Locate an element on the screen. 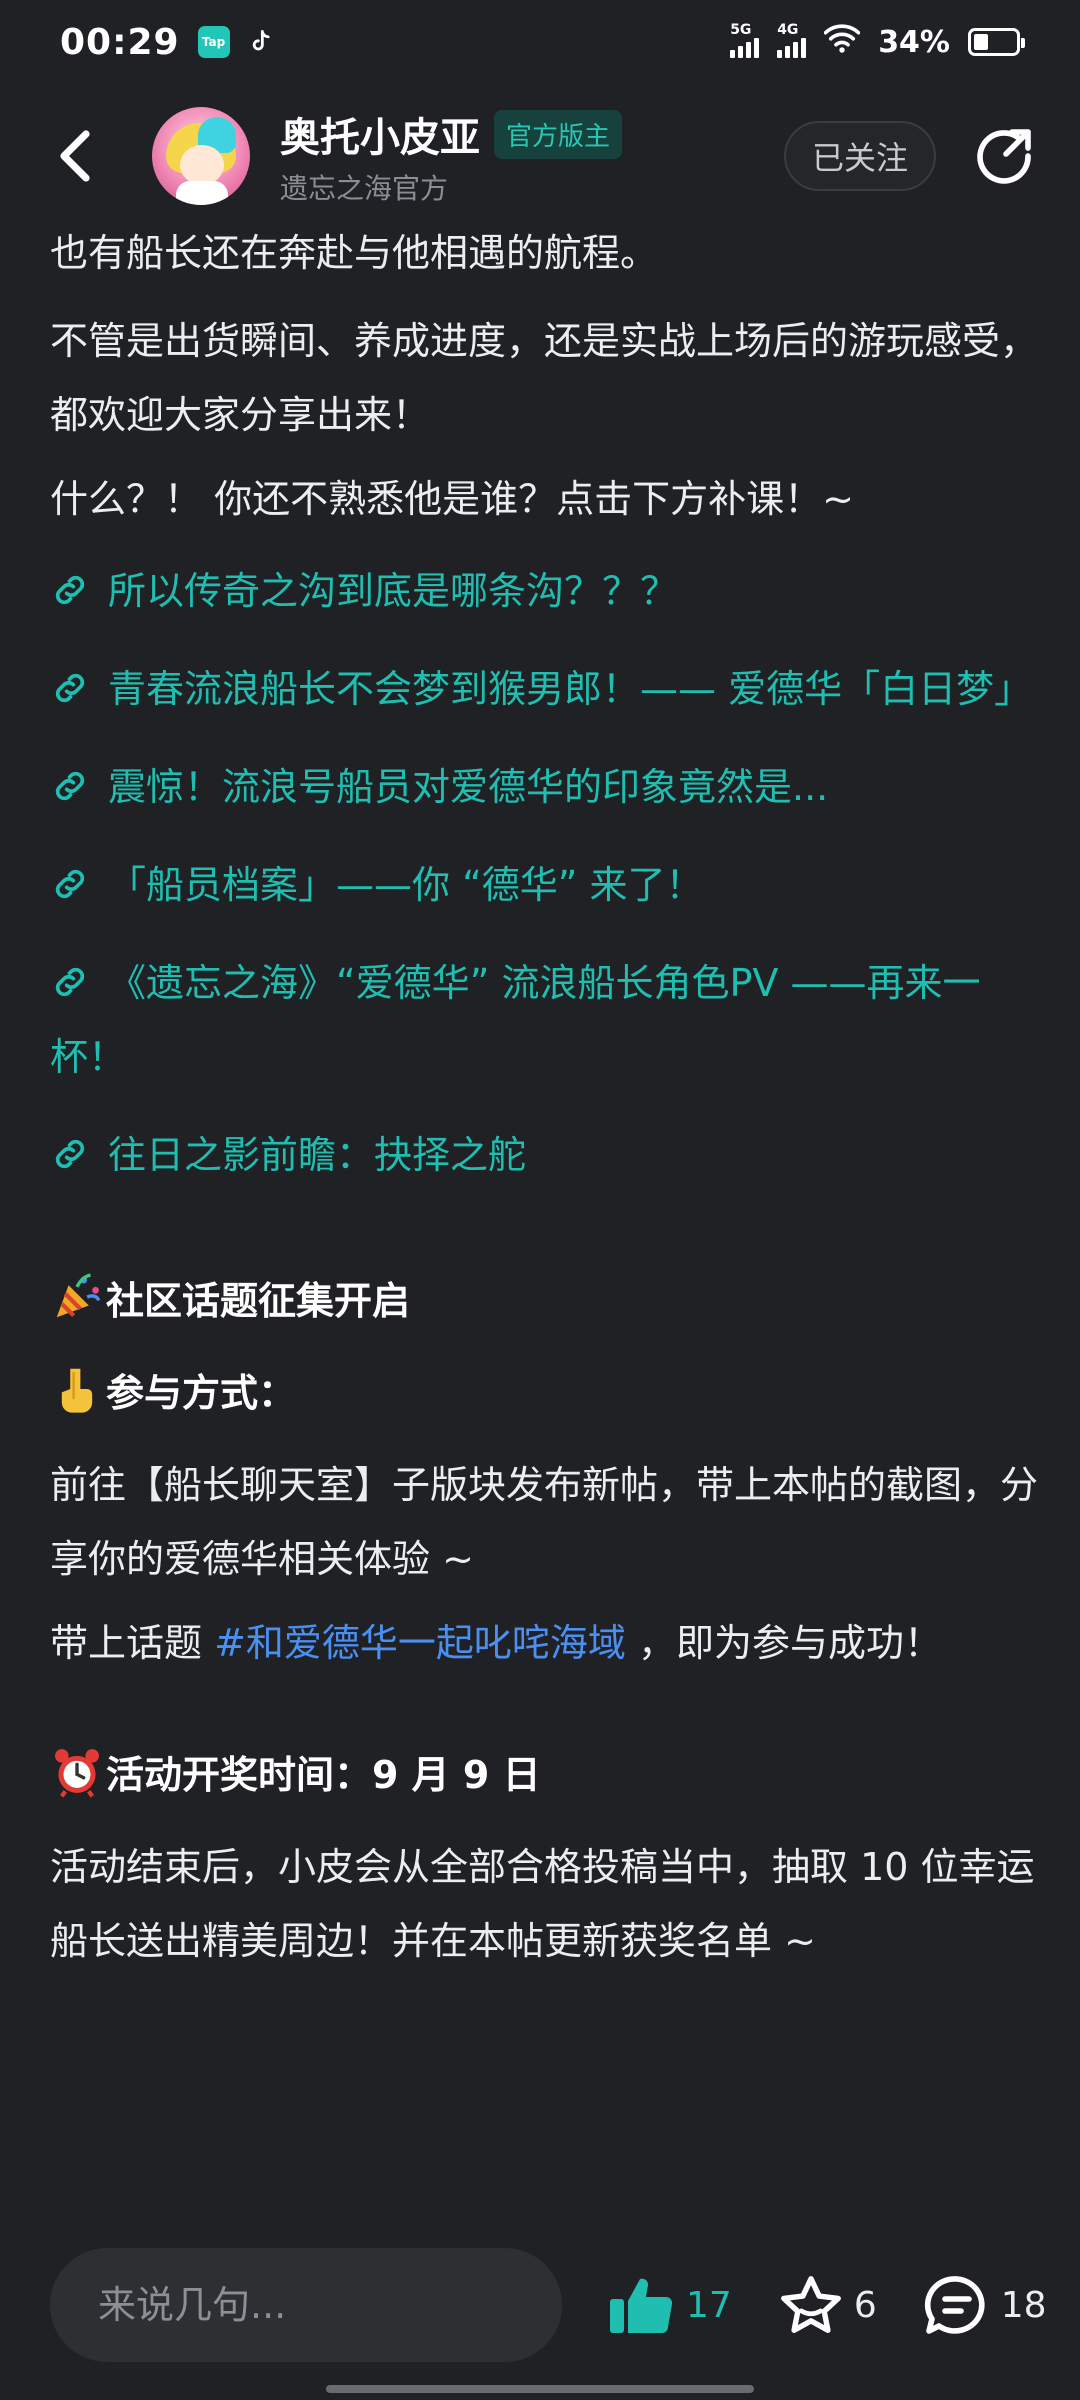 The height and width of the screenshot is (2400, 1080). paragraph: 不管是出货瞬间、养成进度，还是实战上场后的游玩感受，都欢迎大家分享出来！ is located at coordinates (544, 378).